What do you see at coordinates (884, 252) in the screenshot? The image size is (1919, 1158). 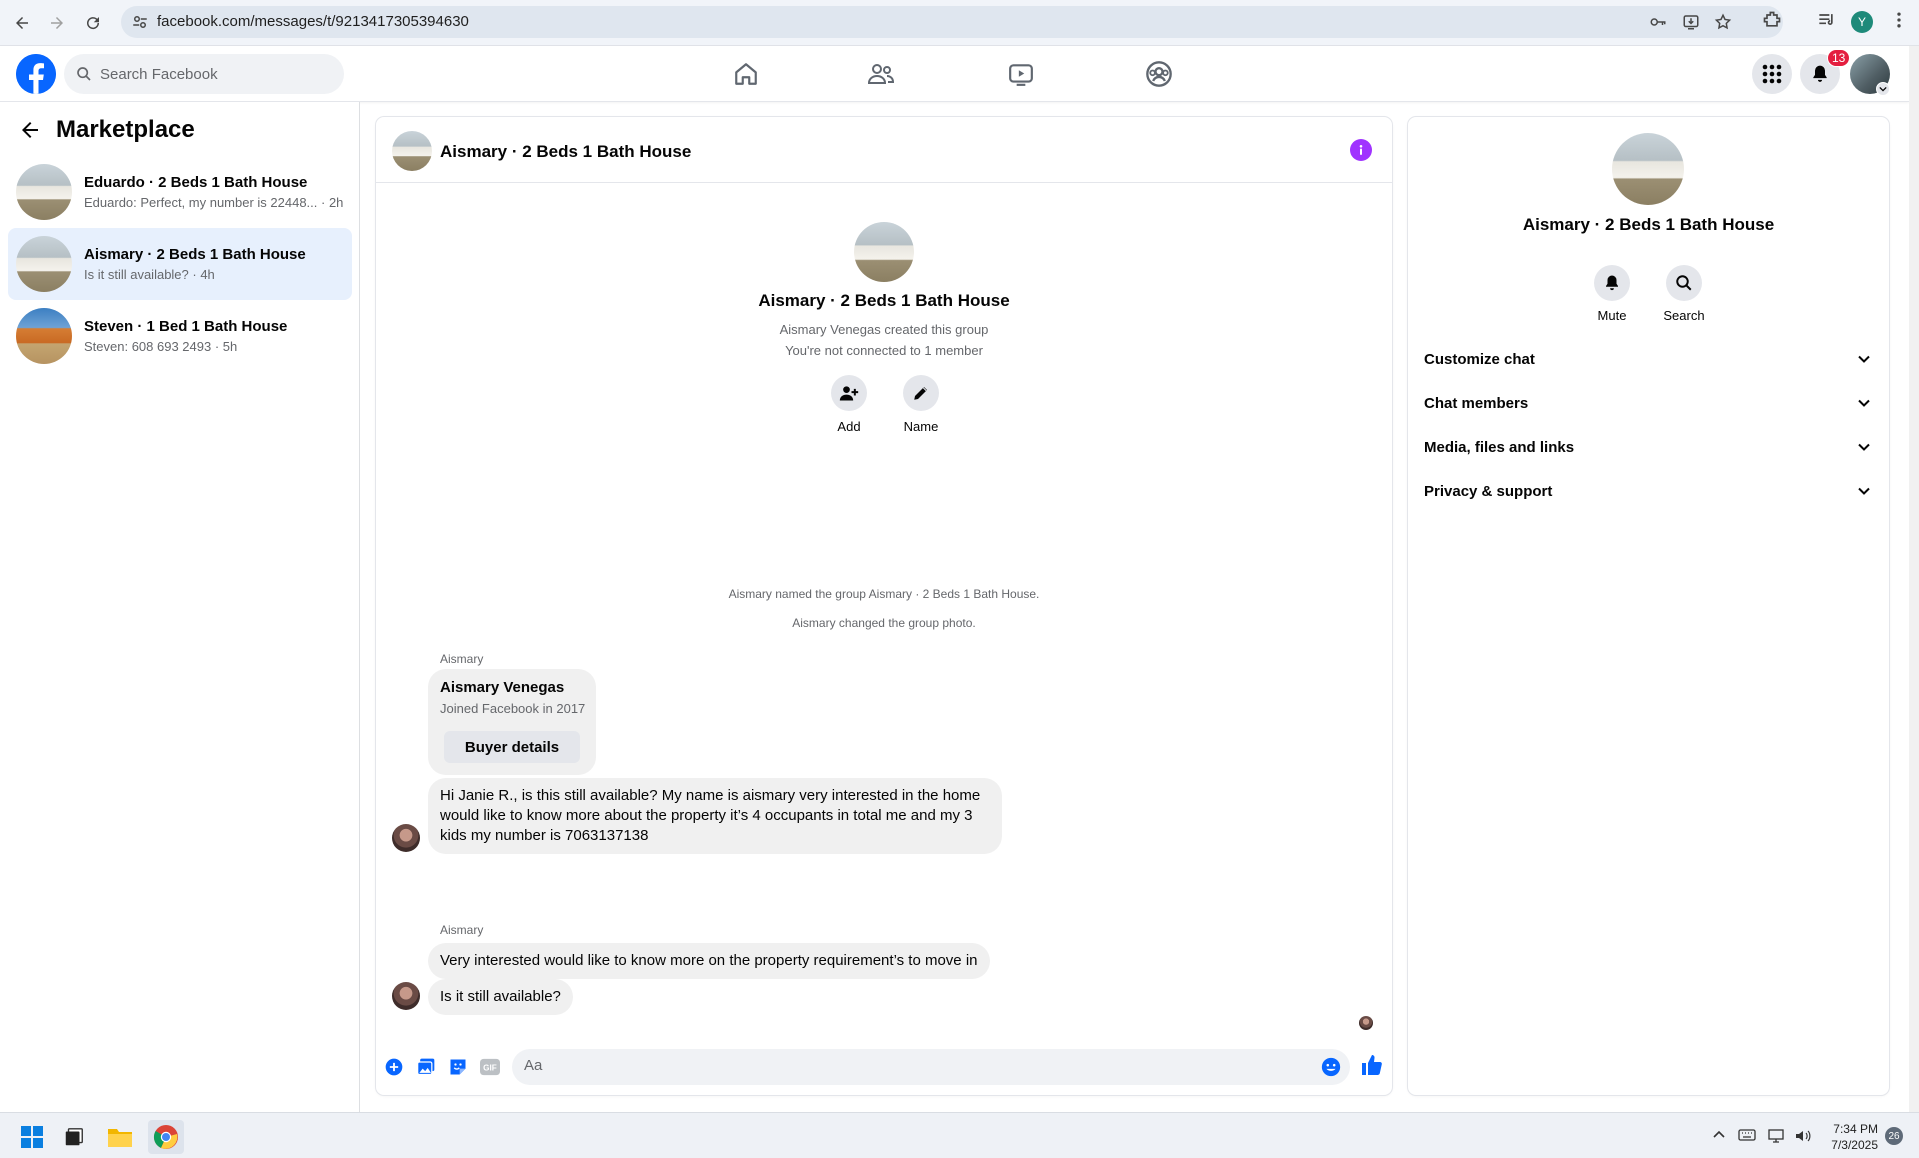 I see `group-photo` at bounding box center [884, 252].